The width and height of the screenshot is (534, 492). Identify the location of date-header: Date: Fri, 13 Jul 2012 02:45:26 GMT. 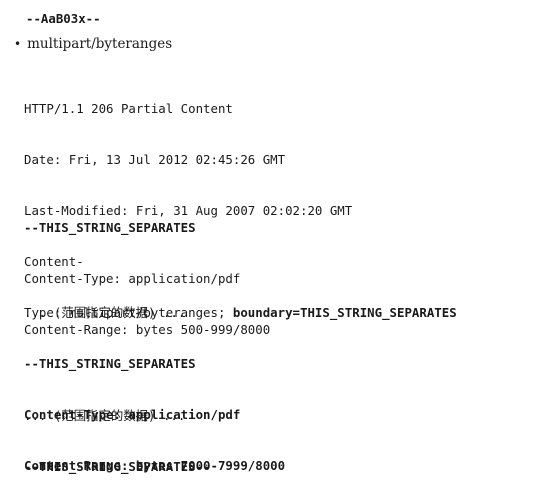
(155, 159).